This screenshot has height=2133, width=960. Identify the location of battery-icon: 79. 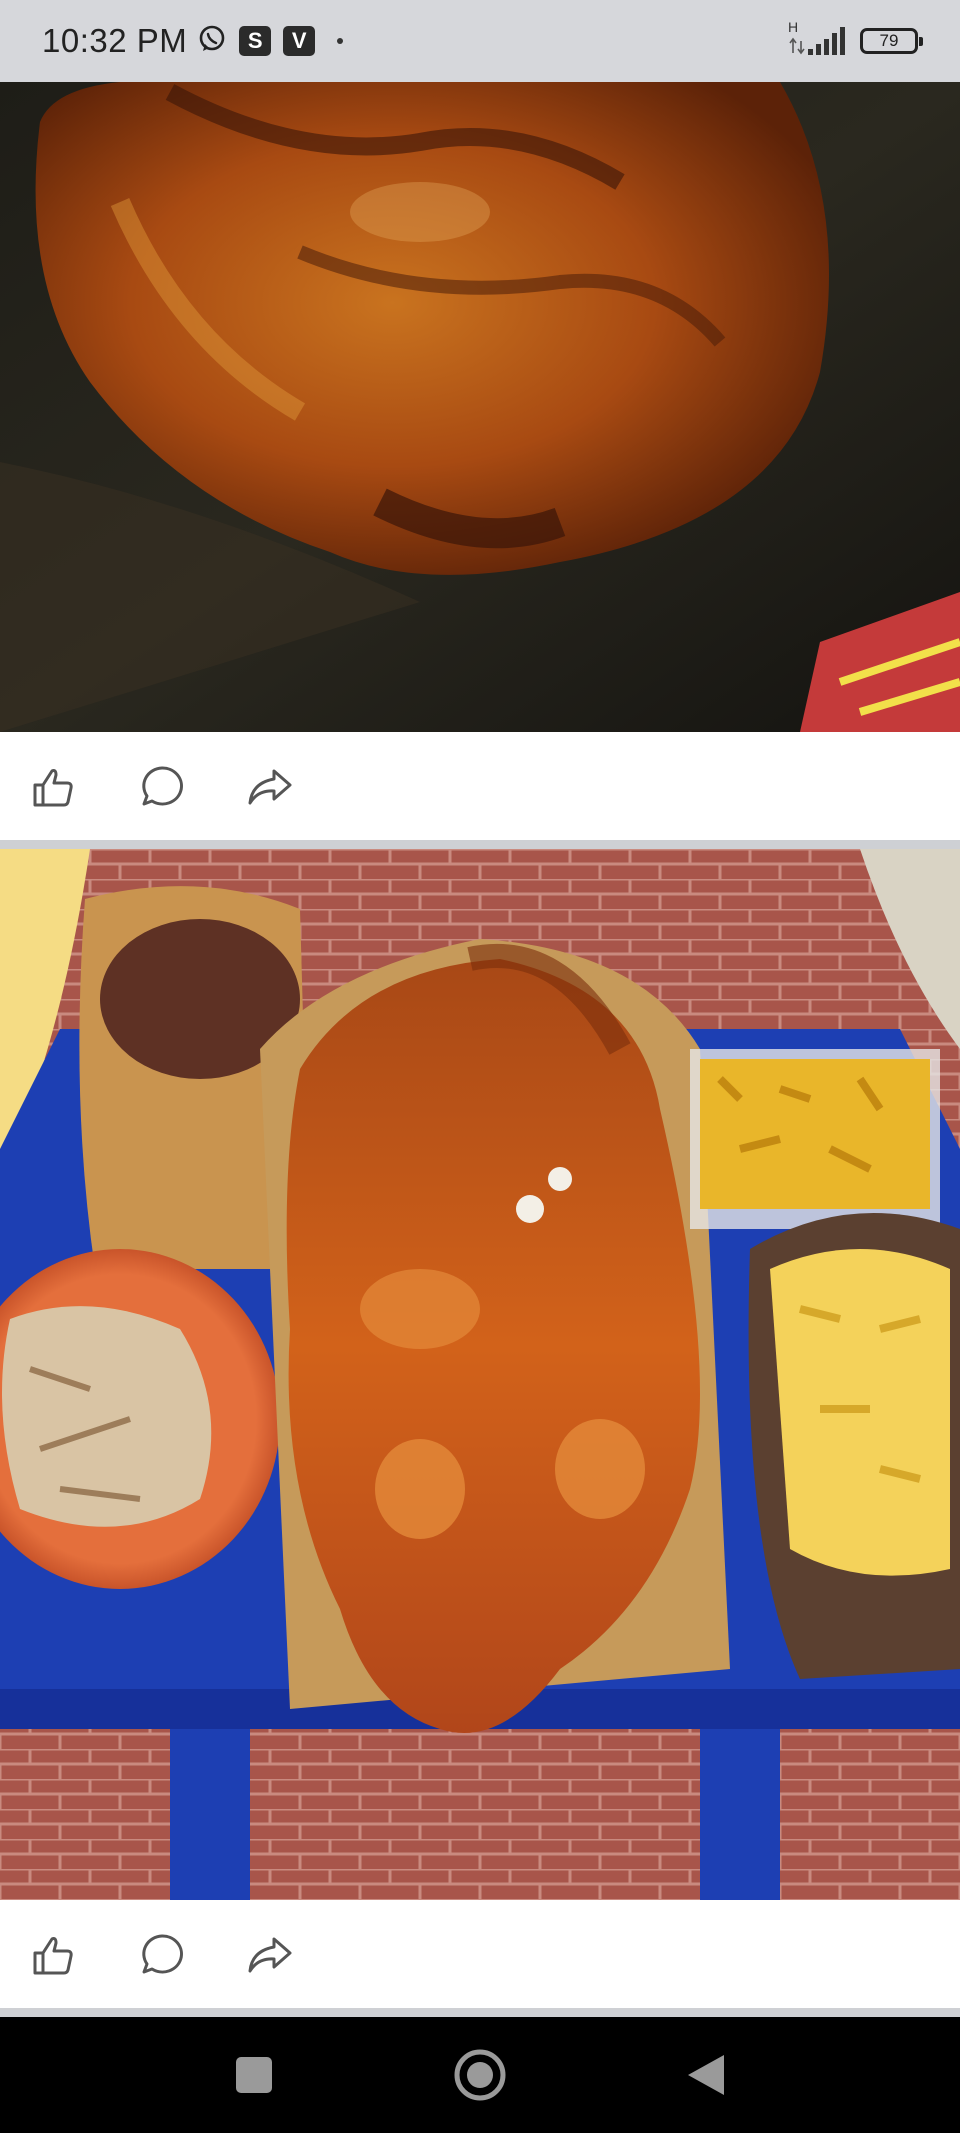
(891, 41).